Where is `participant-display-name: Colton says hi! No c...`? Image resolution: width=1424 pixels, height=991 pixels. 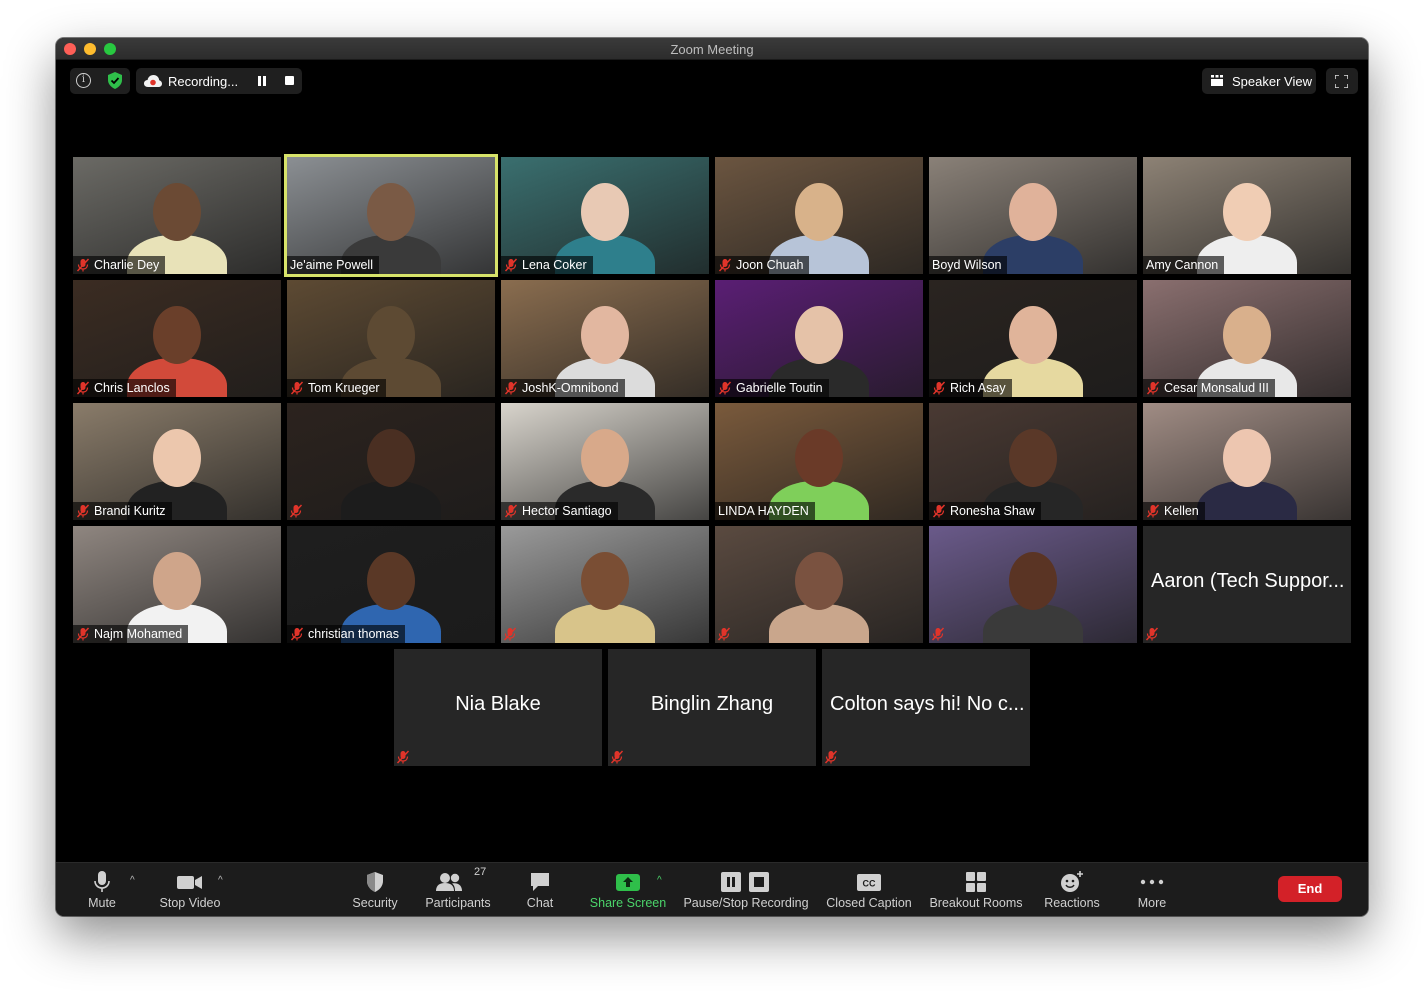
participant-display-name: Colton says hi! No c... is located at coordinates (927, 704).